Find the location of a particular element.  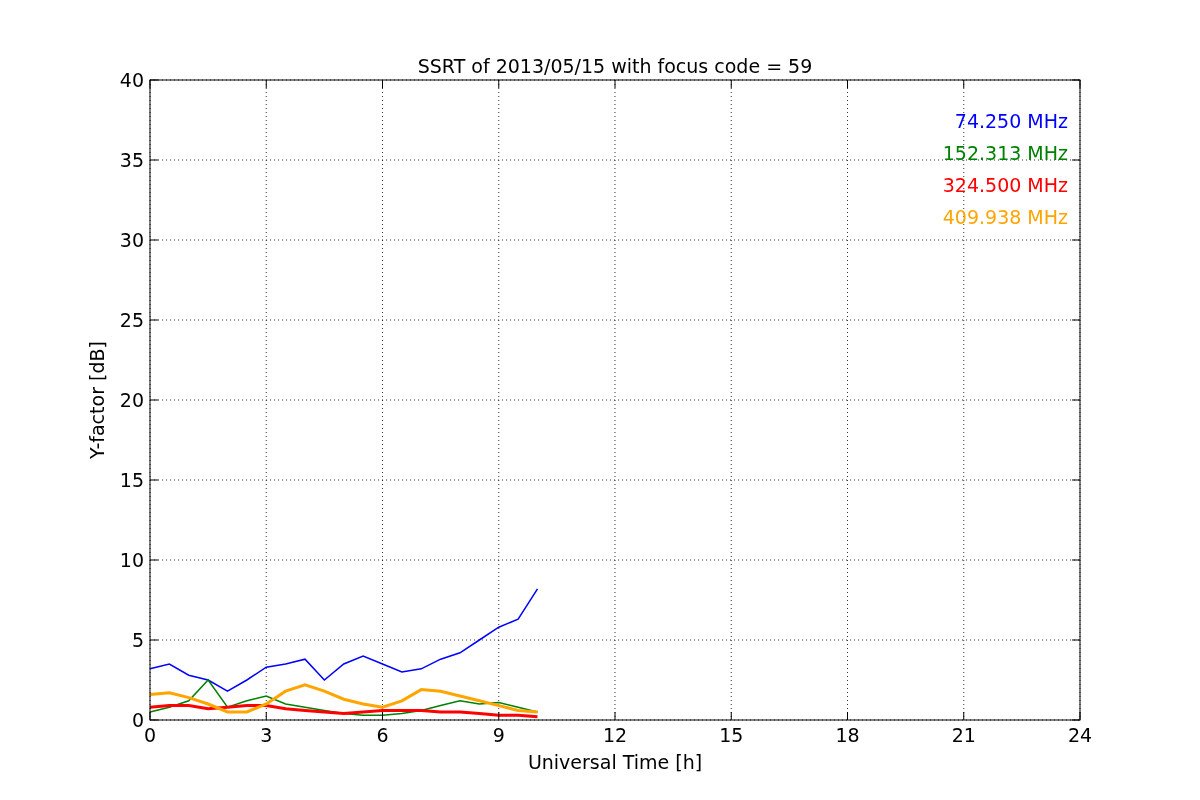

y-tick-label: 10 is located at coordinates (131, 560).